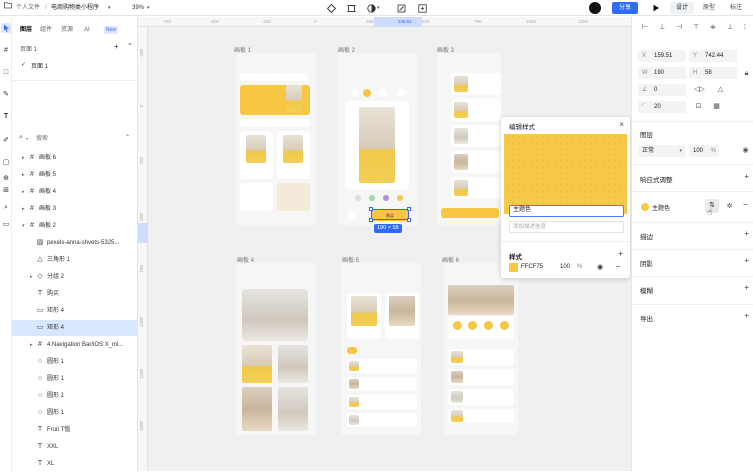  Describe the element at coordinates (378, 8) in the screenshot. I see `contrast-chevron-icon: ▾` at that location.